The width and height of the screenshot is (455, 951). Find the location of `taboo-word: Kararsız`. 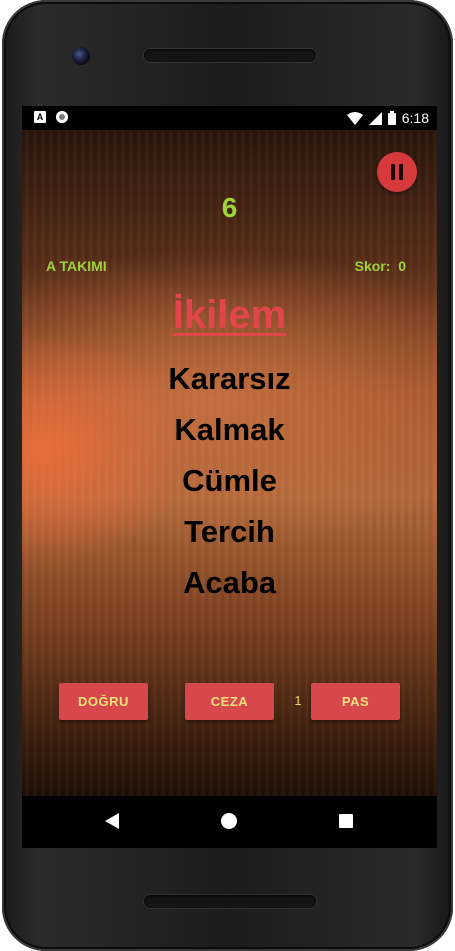

taboo-word: Kararsız is located at coordinates (229, 378).